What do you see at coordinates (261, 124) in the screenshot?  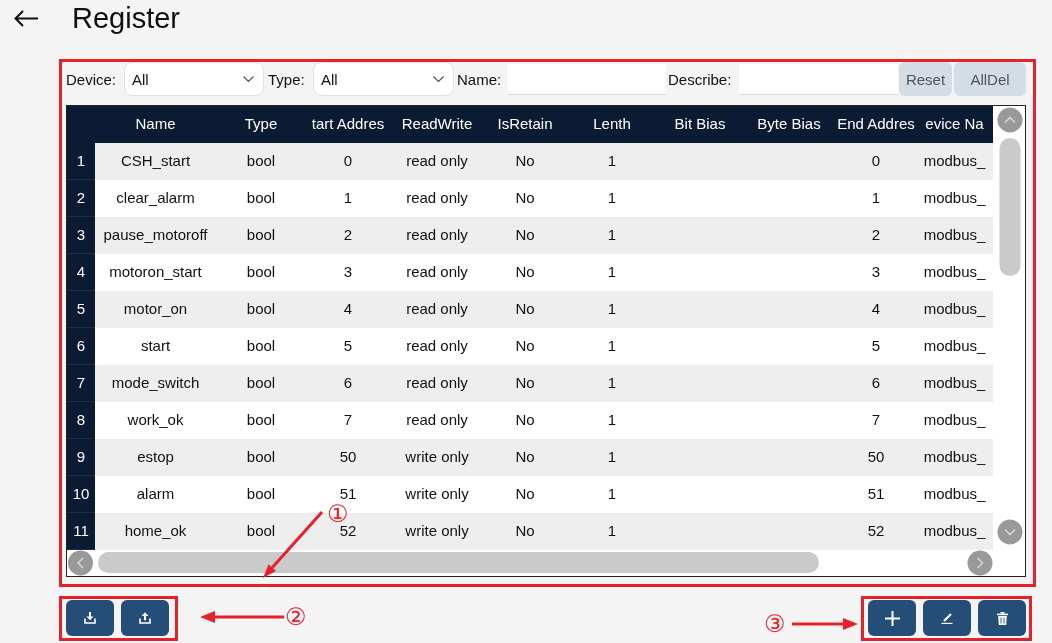 I see `column-header: Type` at bounding box center [261, 124].